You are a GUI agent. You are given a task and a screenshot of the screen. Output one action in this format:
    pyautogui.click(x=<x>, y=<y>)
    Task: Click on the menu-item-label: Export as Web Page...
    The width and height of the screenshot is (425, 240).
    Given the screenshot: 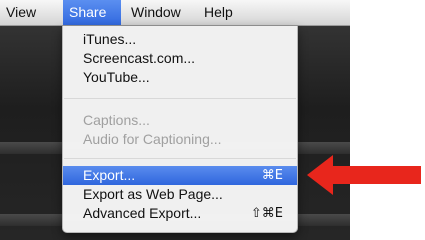 What is the action you would take?
    pyautogui.click(x=153, y=194)
    